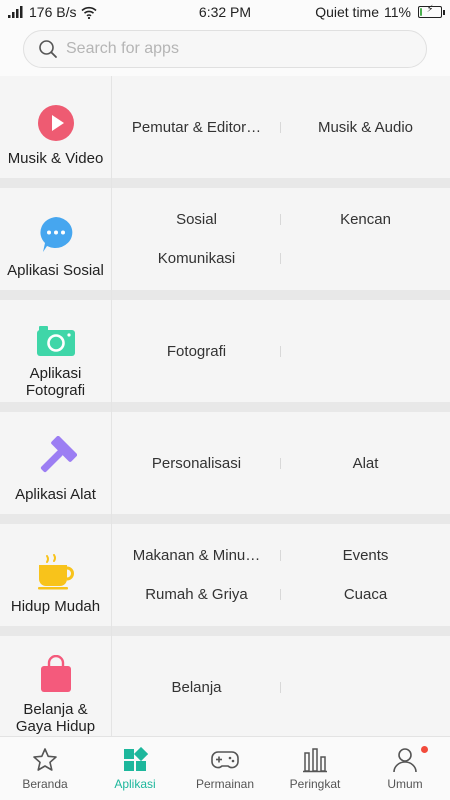  What do you see at coordinates (55, 234) in the screenshot?
I see `chat-bubble-icon` at bounding box center [55, 234].